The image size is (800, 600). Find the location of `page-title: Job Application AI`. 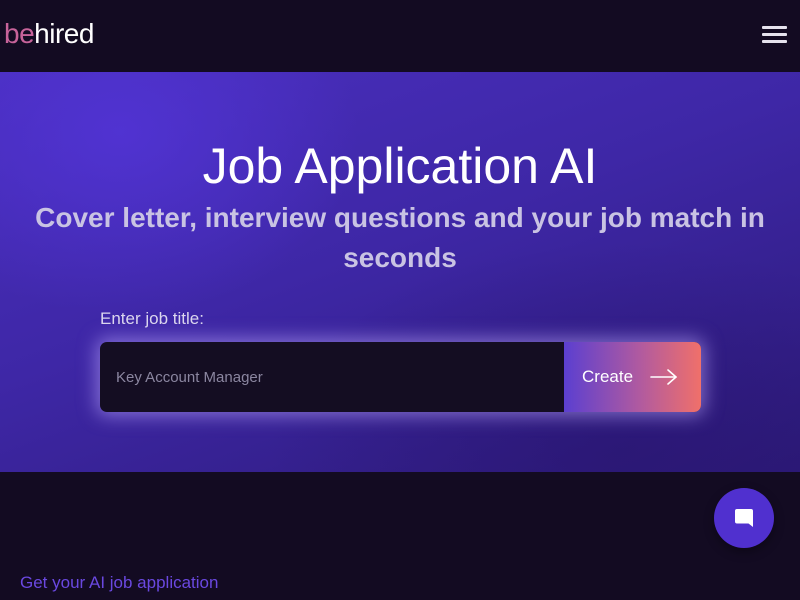

page-title: Job Application AI is located at coordinates (400, 166).